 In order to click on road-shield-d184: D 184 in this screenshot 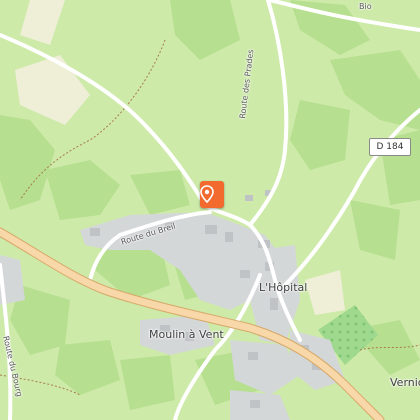, I will do `click(390, 147)`.